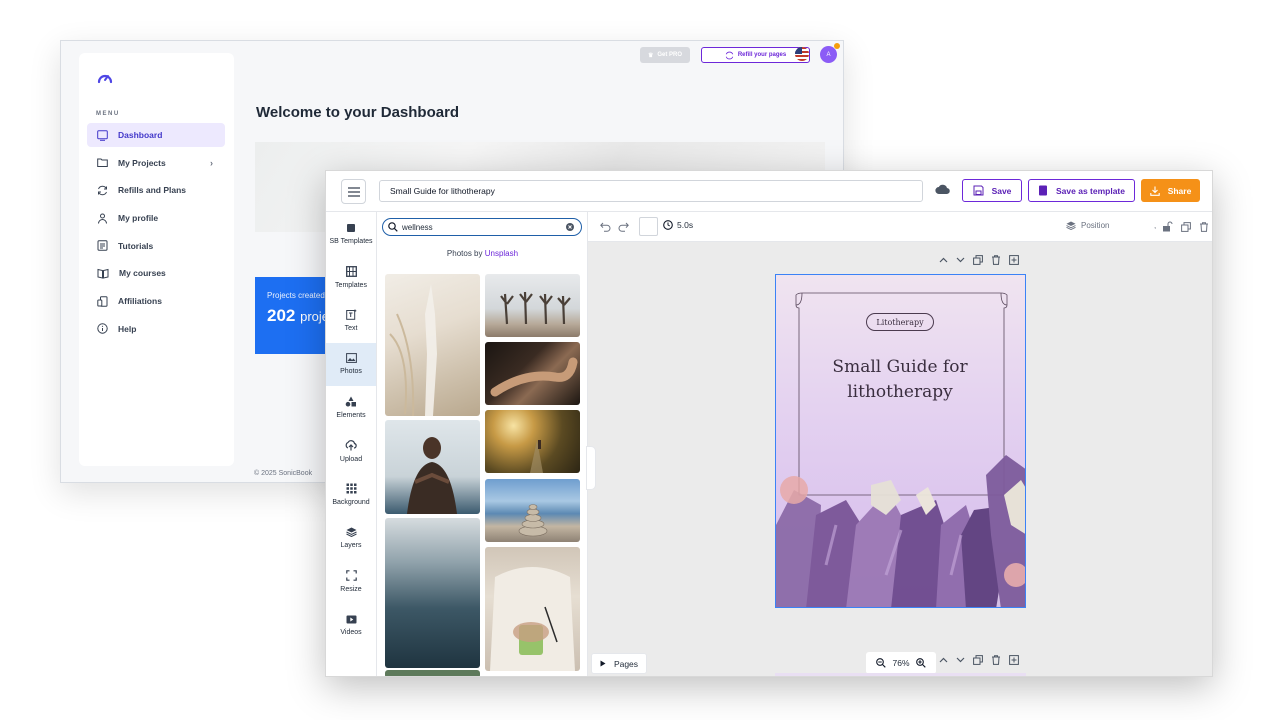 The image size is (1280, 720). I want to click on cloud-sync-icon, so click(942, 189).